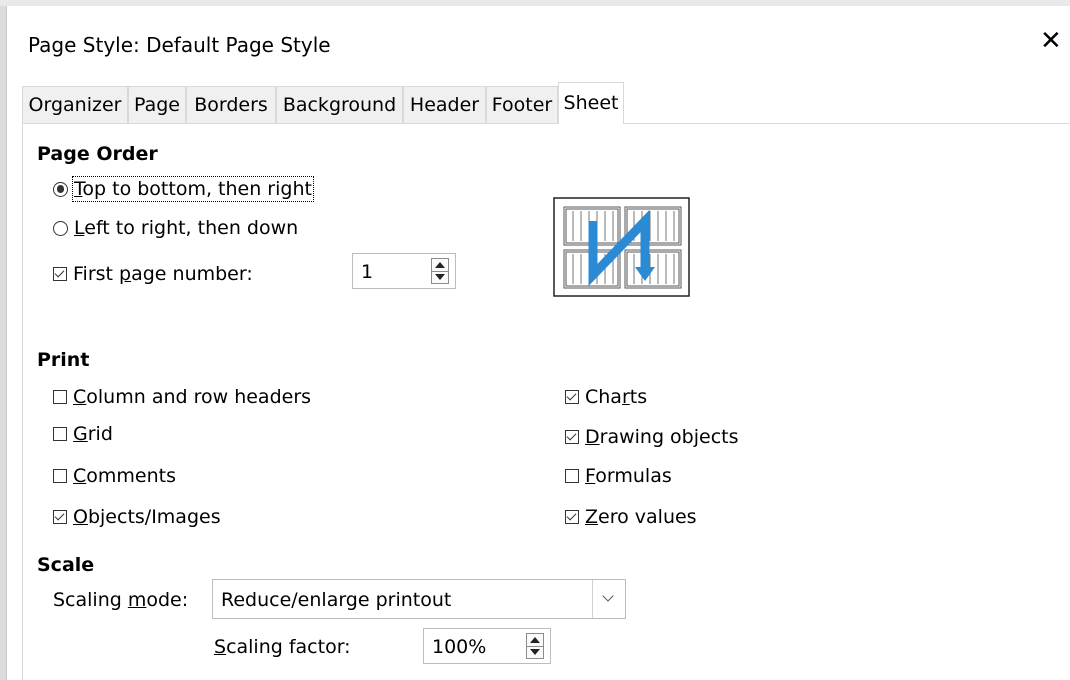  I want to click on first-page-number-spinner: 1, so click(404, 271).